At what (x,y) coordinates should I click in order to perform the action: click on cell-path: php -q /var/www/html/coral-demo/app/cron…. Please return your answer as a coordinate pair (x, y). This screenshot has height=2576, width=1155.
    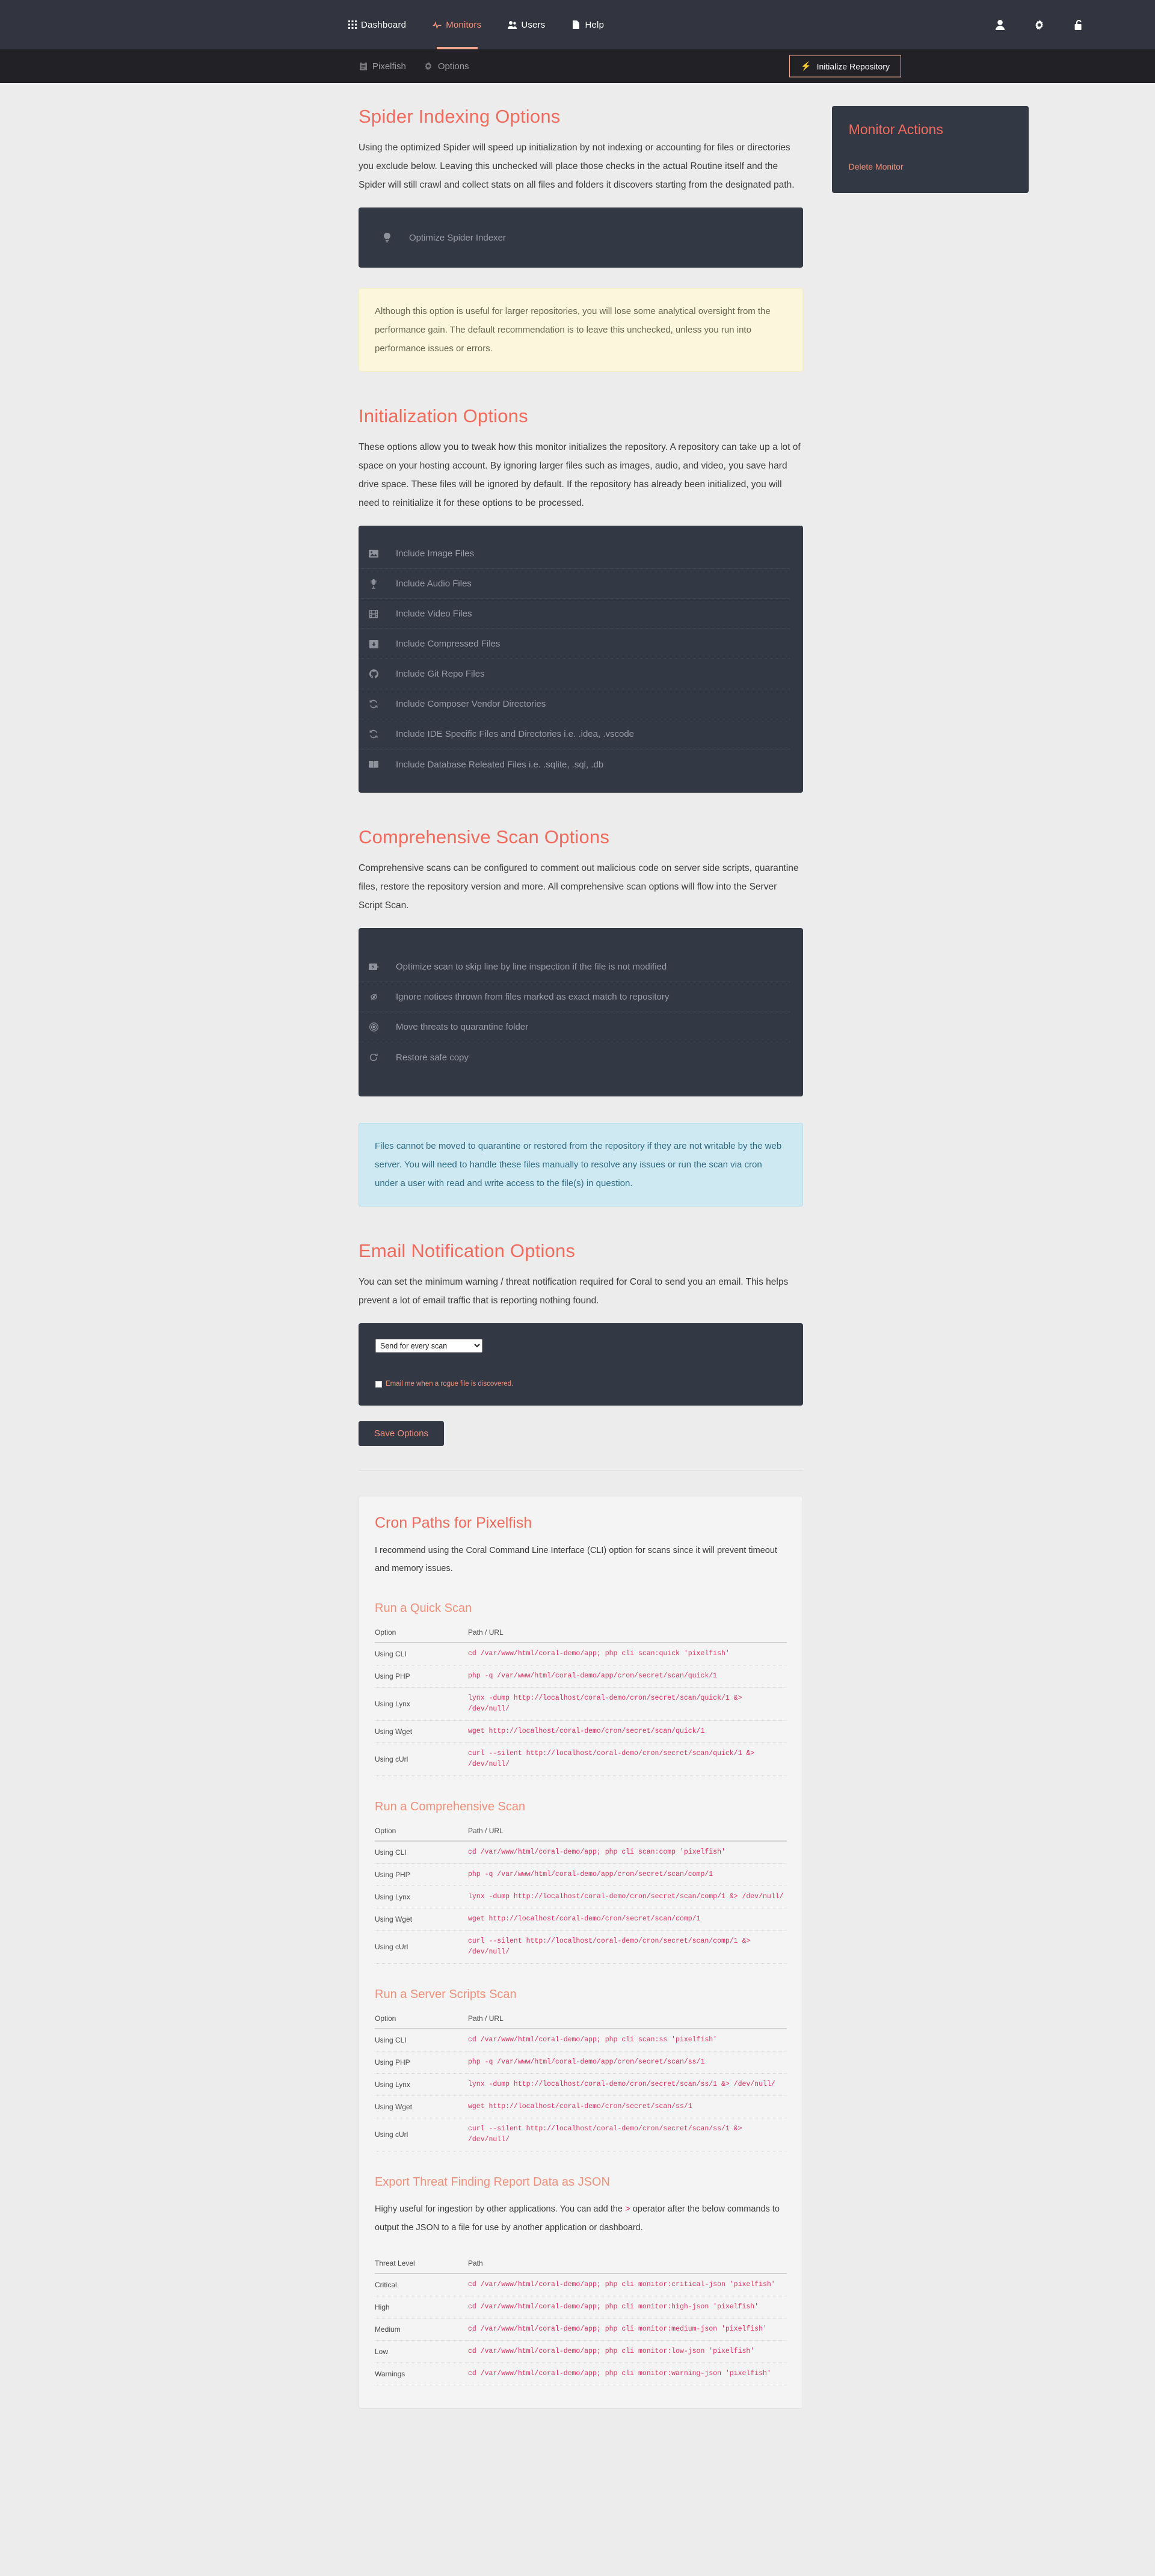
    Looking at the image, I should click on (627, 1677).